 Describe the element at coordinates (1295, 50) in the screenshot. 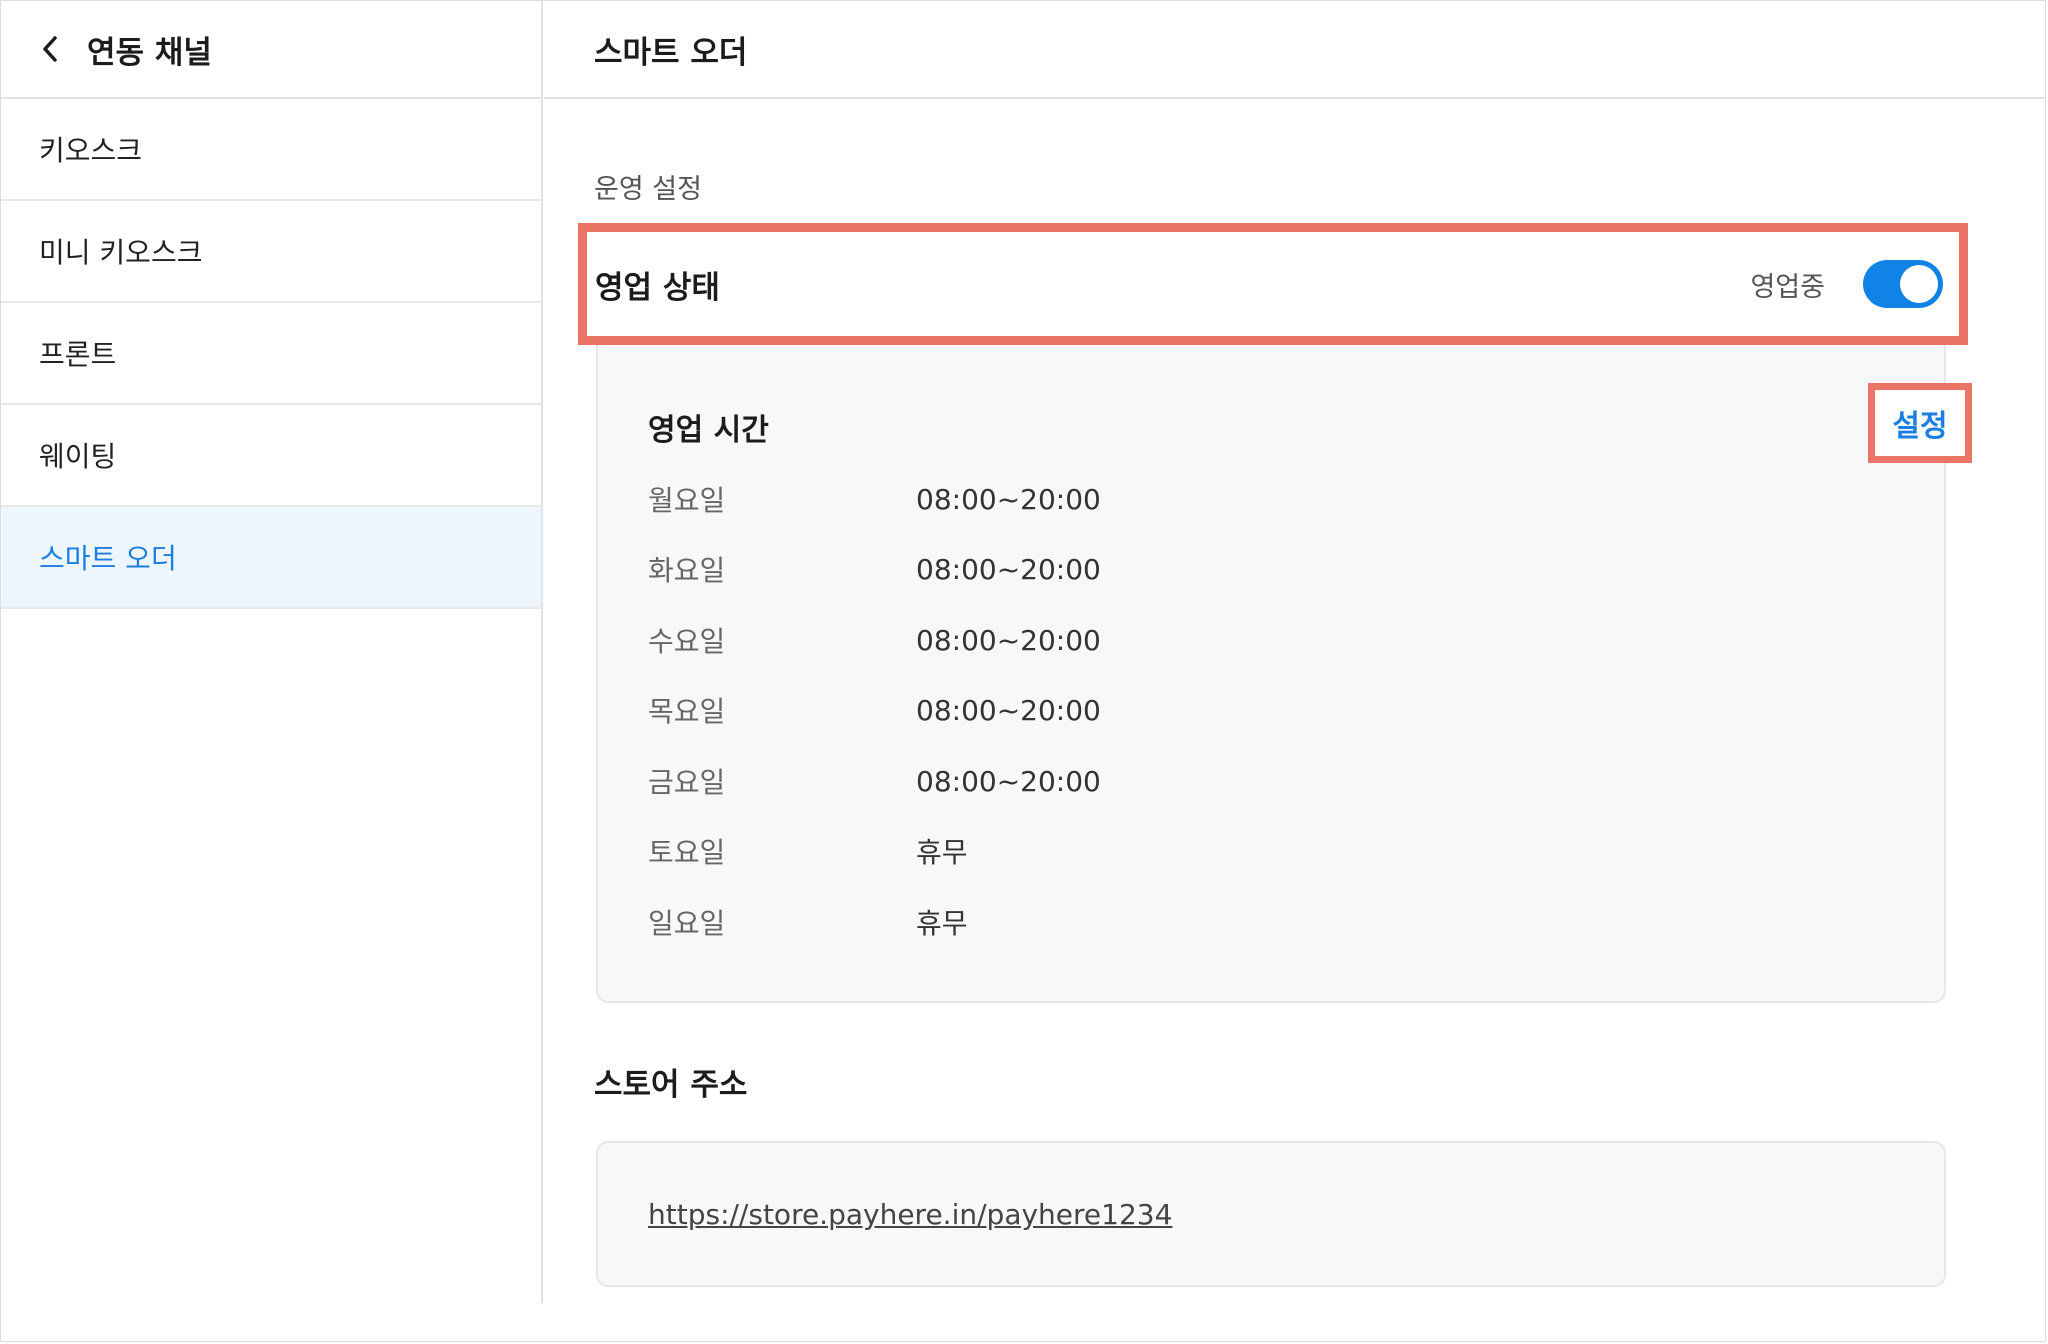

I see `main-header: 스마트 오더` at that location.